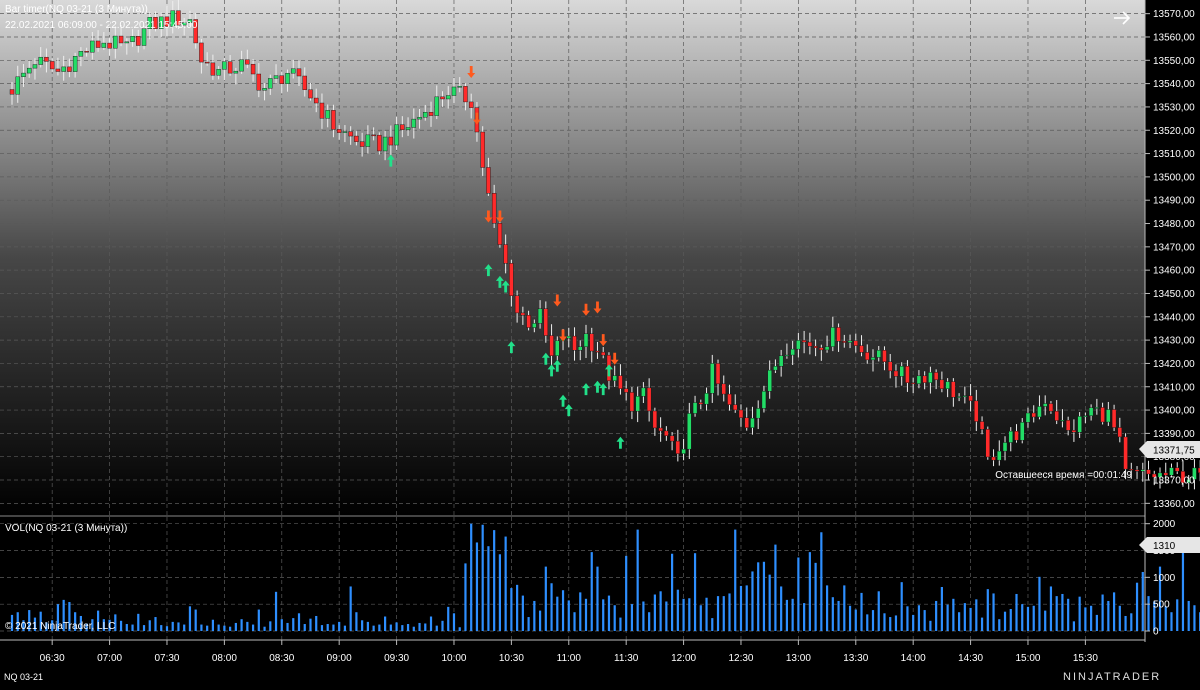 This screenshot has width=1200, height=690. What do you see at coordinates (224, 658) in the screenshot?
I see `time-tick-label: 08:00` at bounding box center [224, 658].